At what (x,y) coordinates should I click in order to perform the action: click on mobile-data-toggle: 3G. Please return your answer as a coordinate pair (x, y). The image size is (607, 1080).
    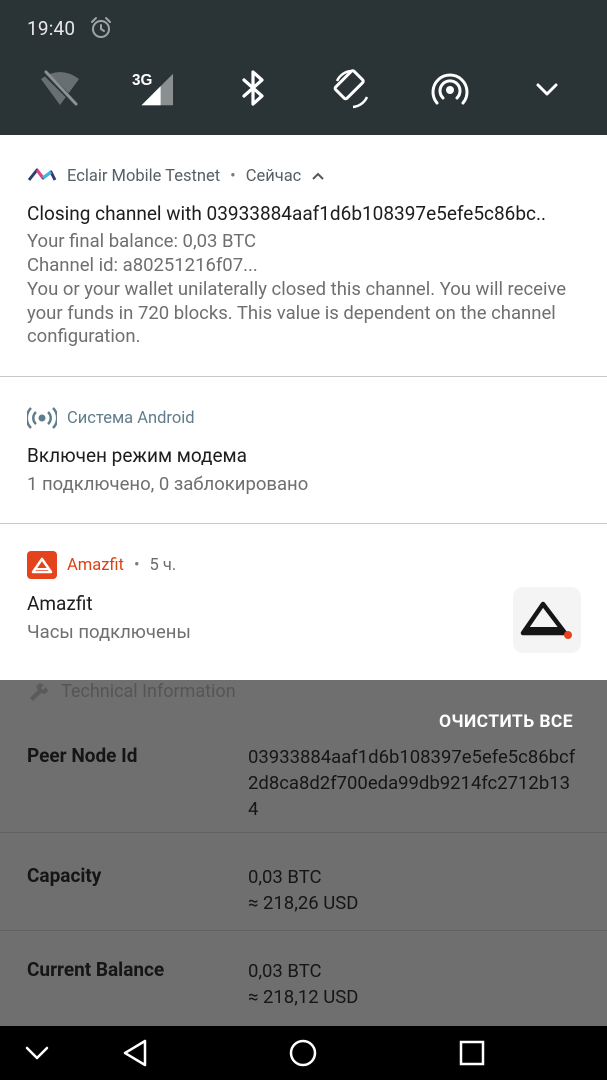
    Looking at the image, I should click on (153, 89).